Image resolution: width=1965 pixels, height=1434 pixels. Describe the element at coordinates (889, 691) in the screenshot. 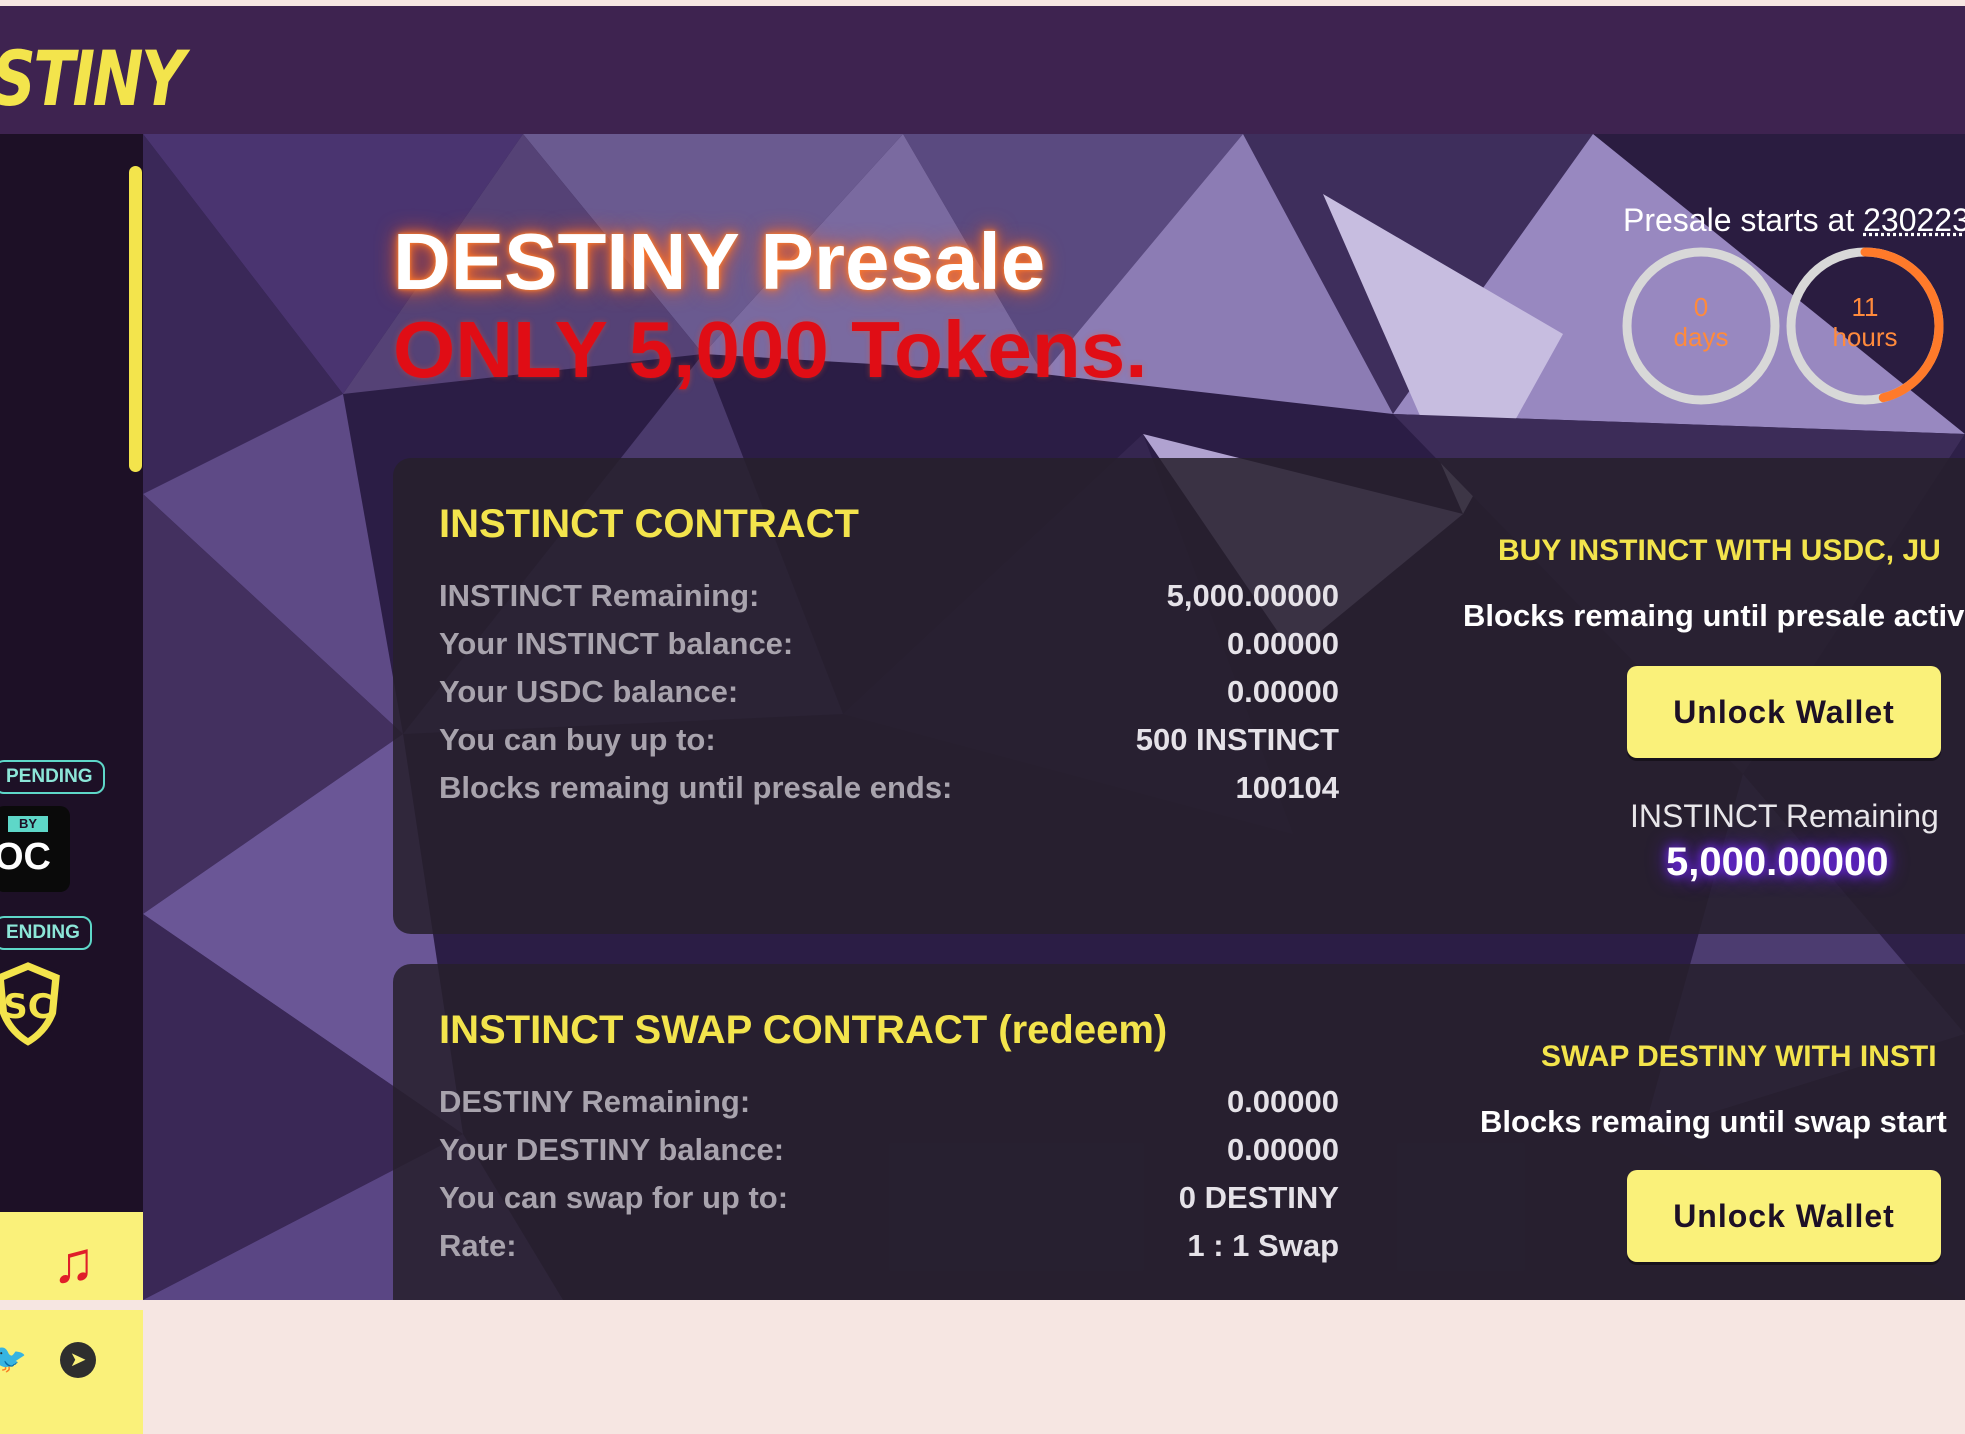

I see `usdc-balance-row: Your USDC balance: 0.00000` at that location.